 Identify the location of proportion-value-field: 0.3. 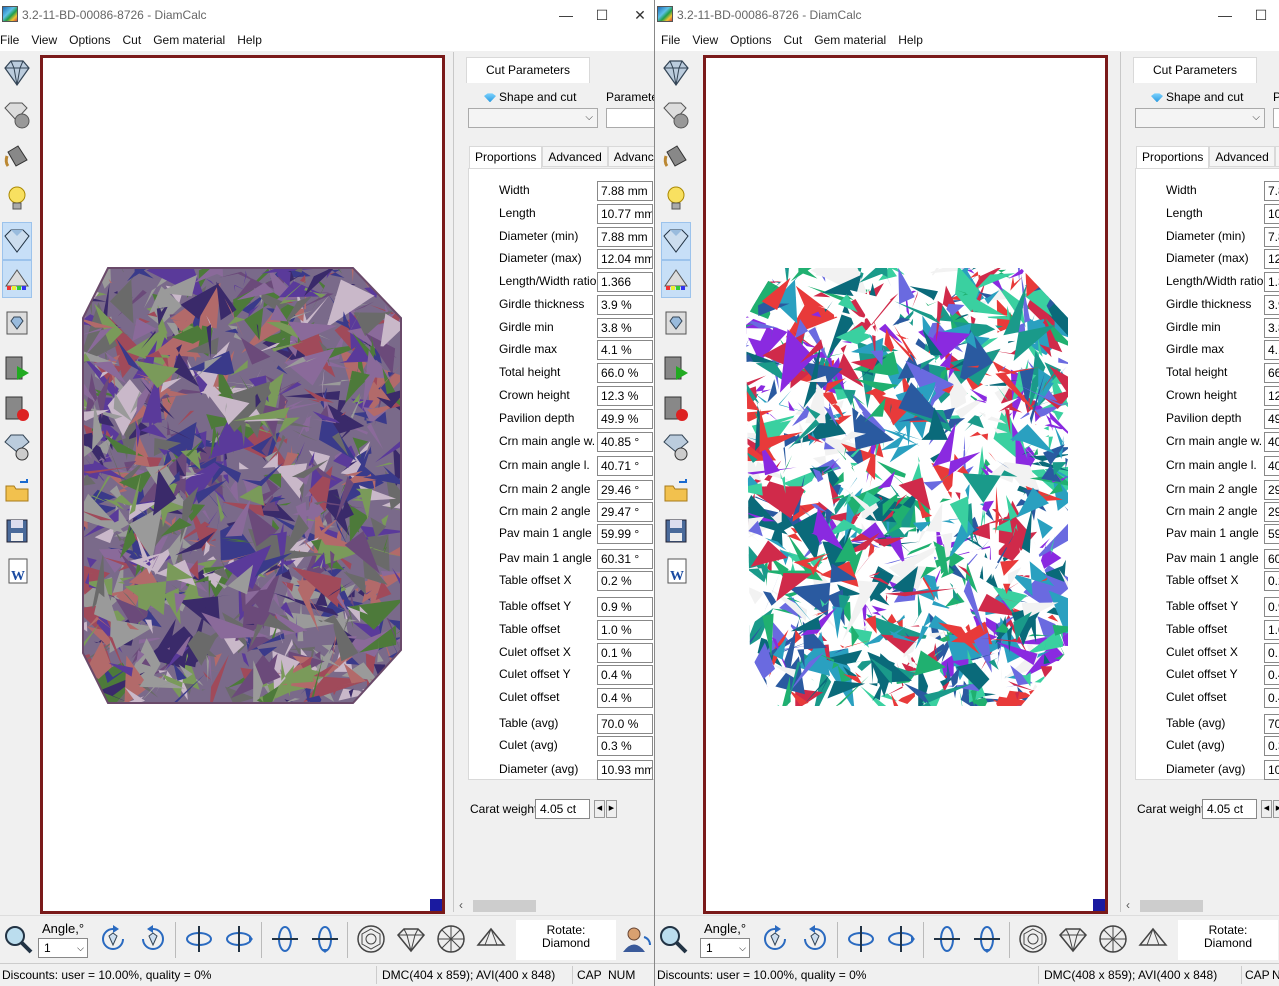
(1271, 746).